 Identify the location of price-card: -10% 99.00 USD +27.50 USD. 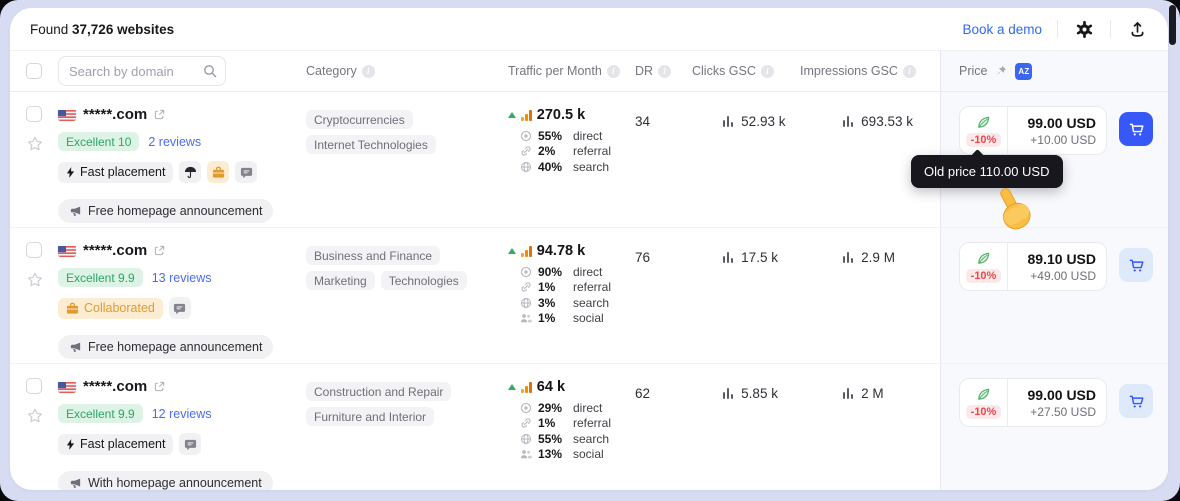
(1033, 402).